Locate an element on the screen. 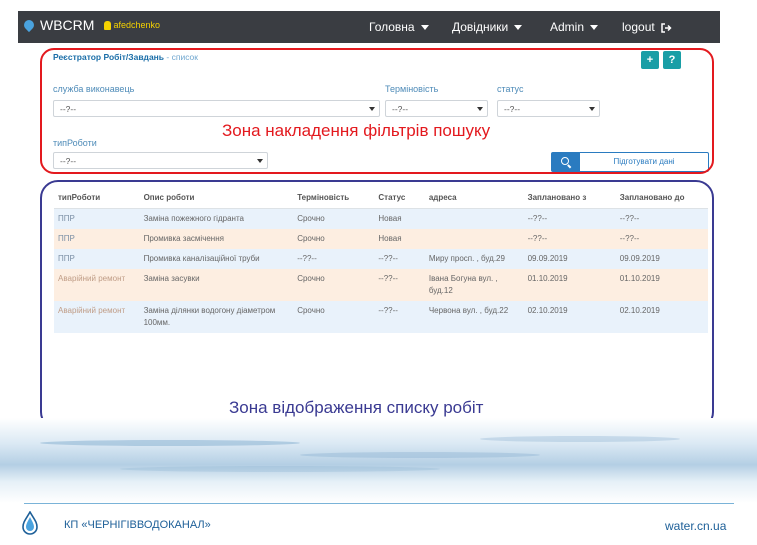  plus-icon: + is located at coordinates (650, 60).